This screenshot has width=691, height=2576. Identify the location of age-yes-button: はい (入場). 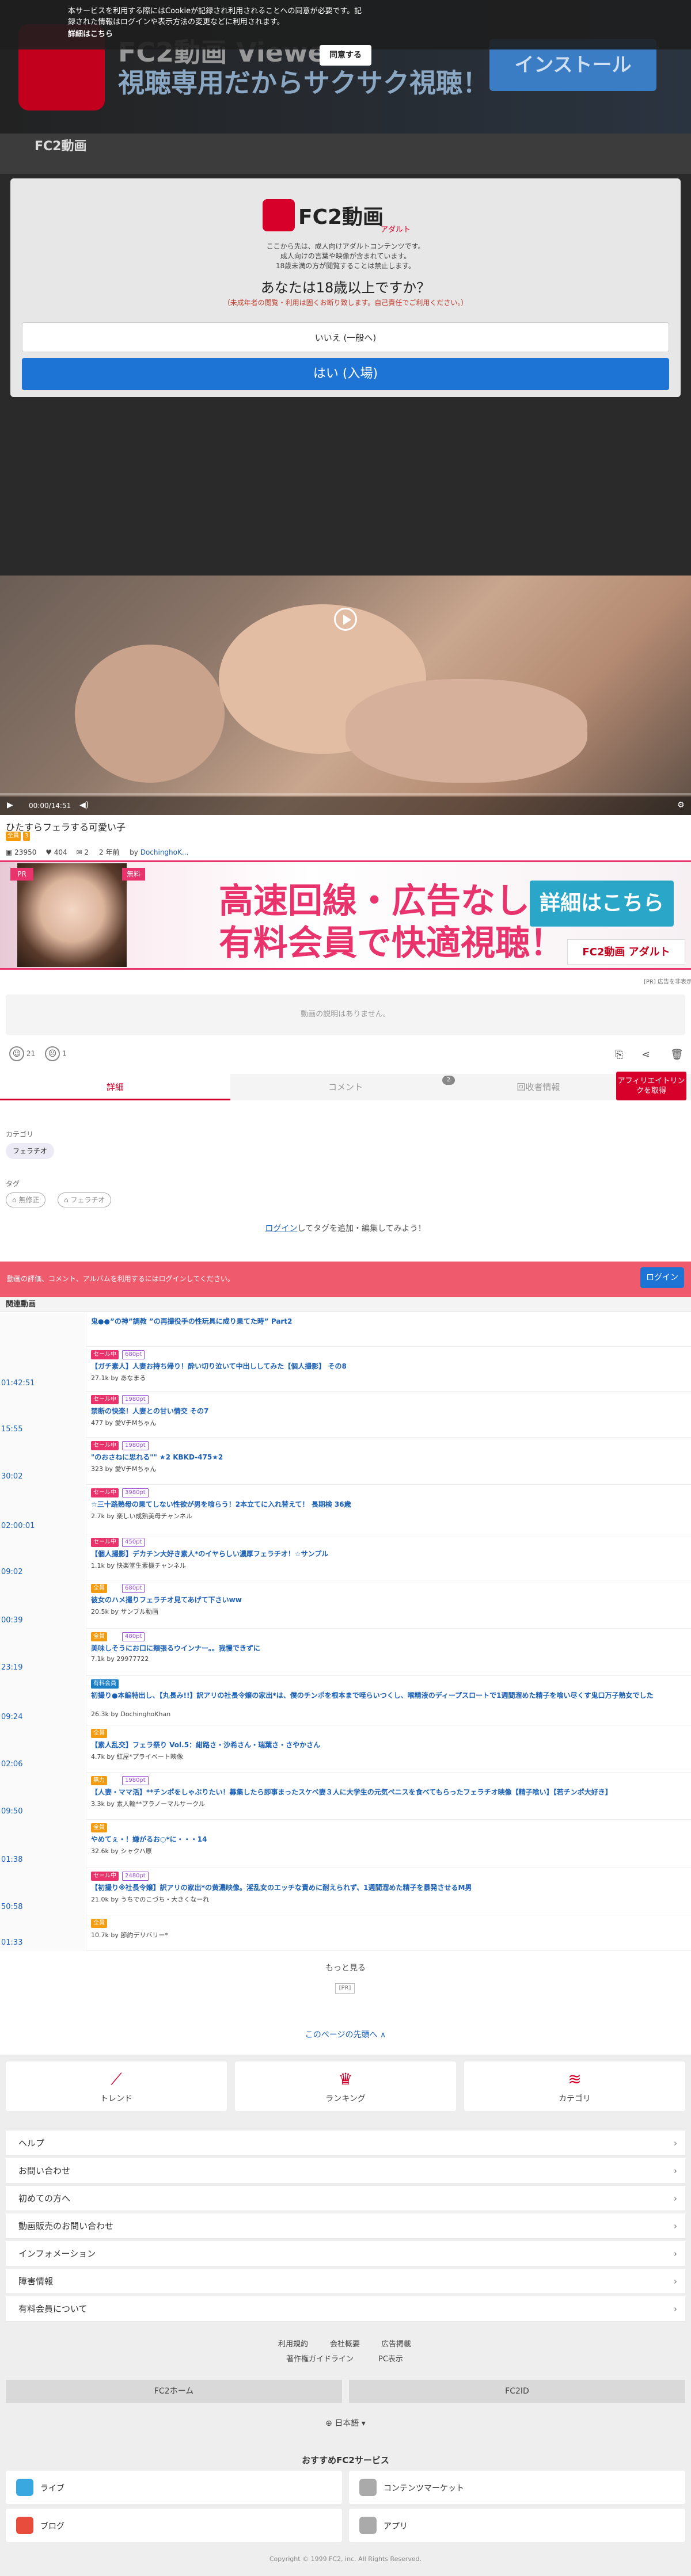
(345, 374).